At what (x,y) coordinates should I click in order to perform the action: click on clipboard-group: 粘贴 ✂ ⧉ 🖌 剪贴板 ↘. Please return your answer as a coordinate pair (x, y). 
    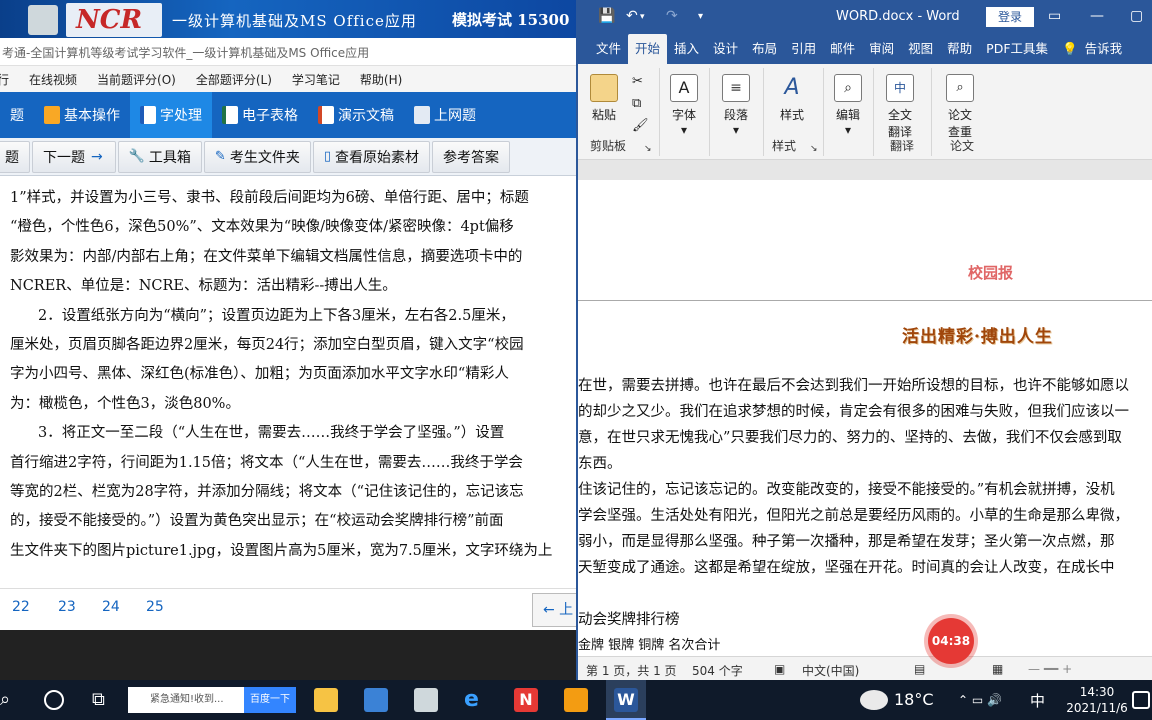
    Looking at the image, I should click on (619, 112).